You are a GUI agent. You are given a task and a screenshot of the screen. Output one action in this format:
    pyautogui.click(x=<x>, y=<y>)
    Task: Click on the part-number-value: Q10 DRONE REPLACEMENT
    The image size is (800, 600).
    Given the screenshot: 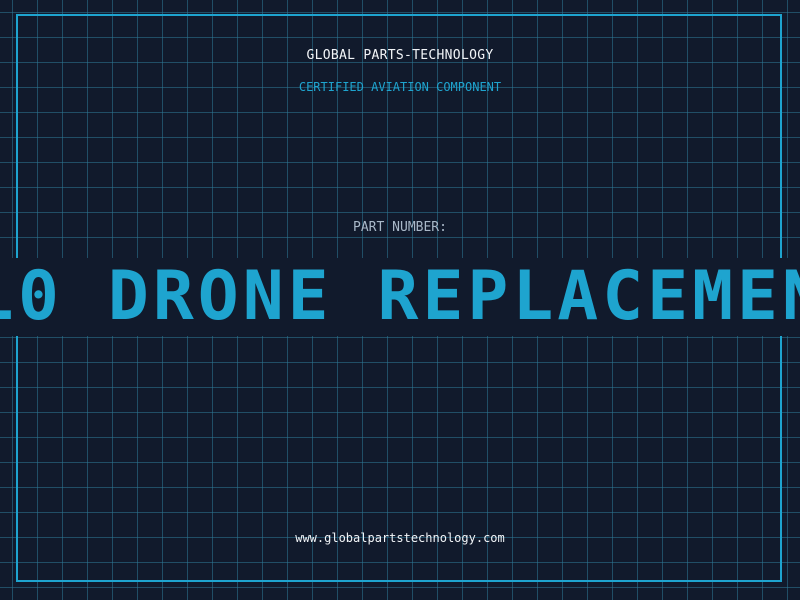 What is the action you would take?
    pyautogui.click(x=400, y=297)
    